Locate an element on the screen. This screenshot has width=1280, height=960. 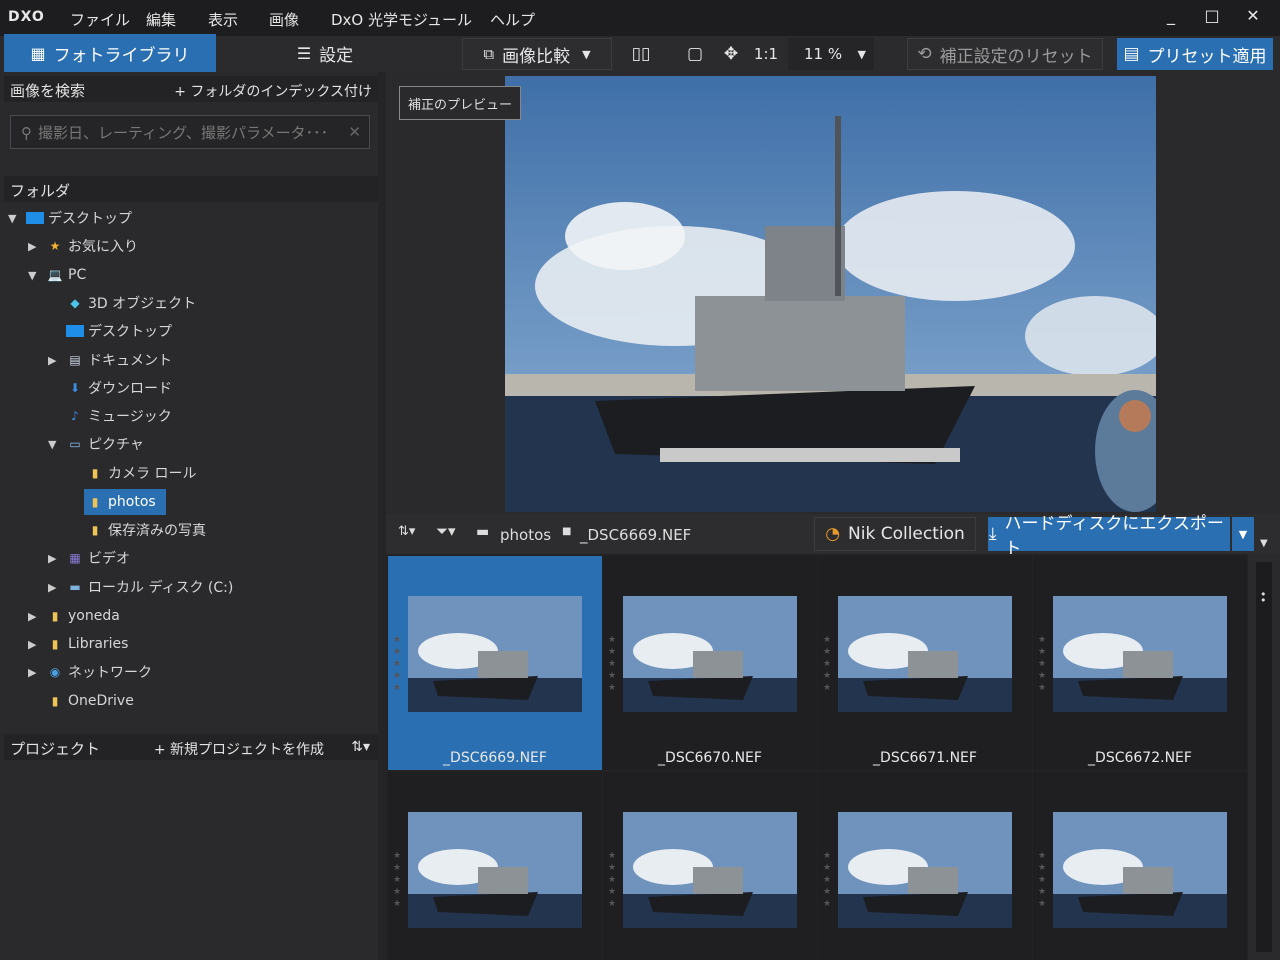
tree-item-music: ♪ ミュージック is located at coordinates (110, 416).